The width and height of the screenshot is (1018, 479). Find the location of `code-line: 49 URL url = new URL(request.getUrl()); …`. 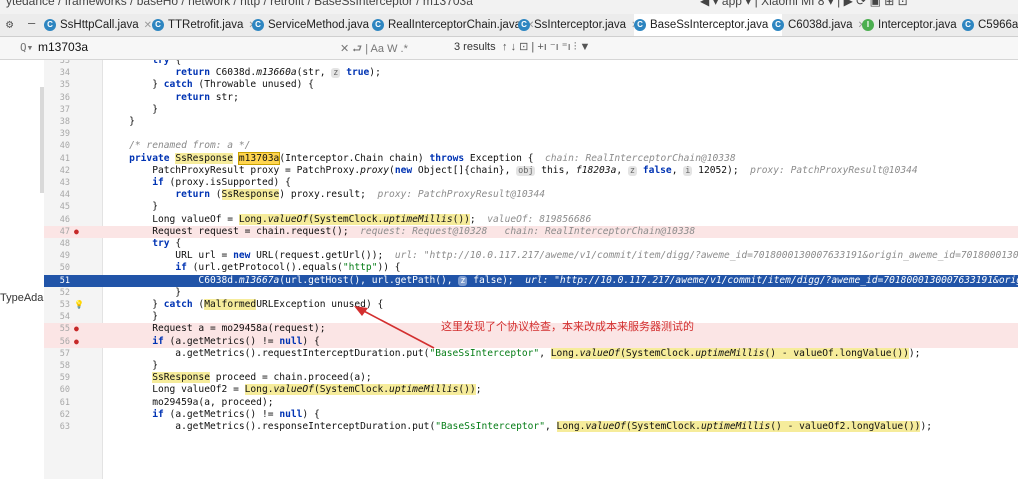

code-line: 49 URL url = new URL(request.getUrl()); … is located at coordinates (531, 256).